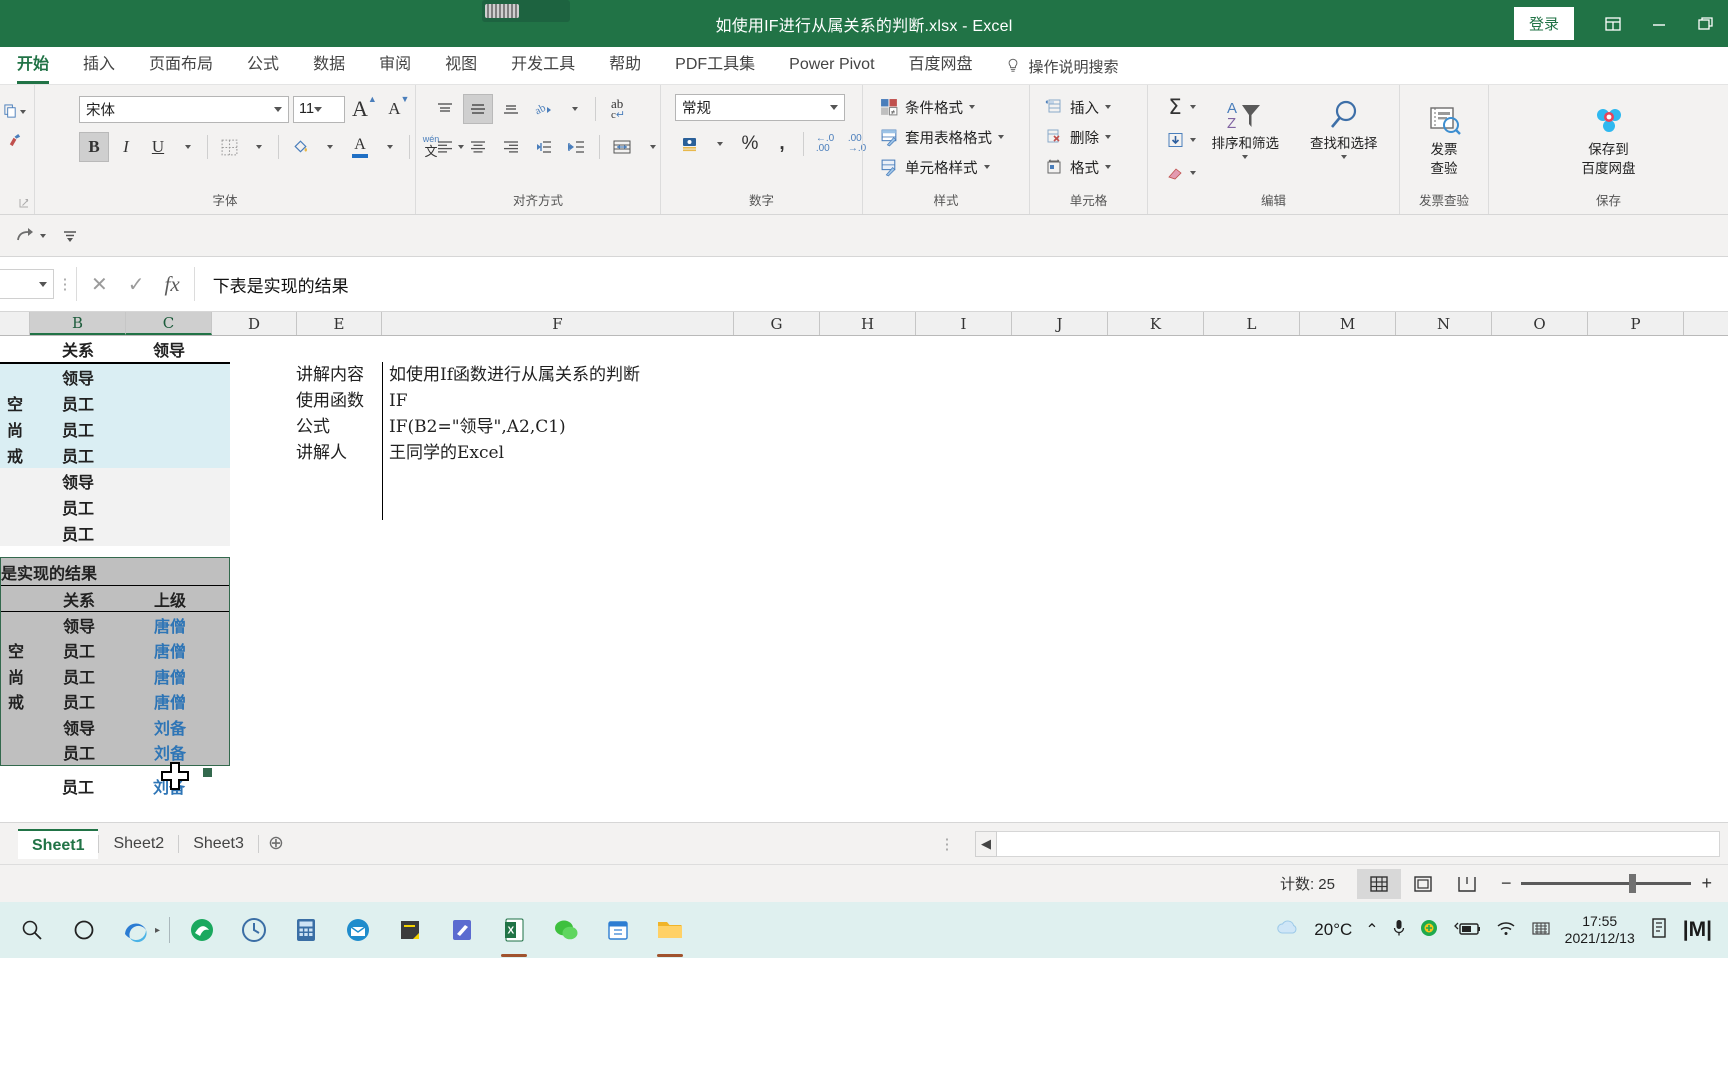 The width and height of the screenshot is (1728, 1080). What do you see at coordinates (1606, 883) in the screenshot?
I see `zoom-control: − +` at bounding box center [1606, 883].